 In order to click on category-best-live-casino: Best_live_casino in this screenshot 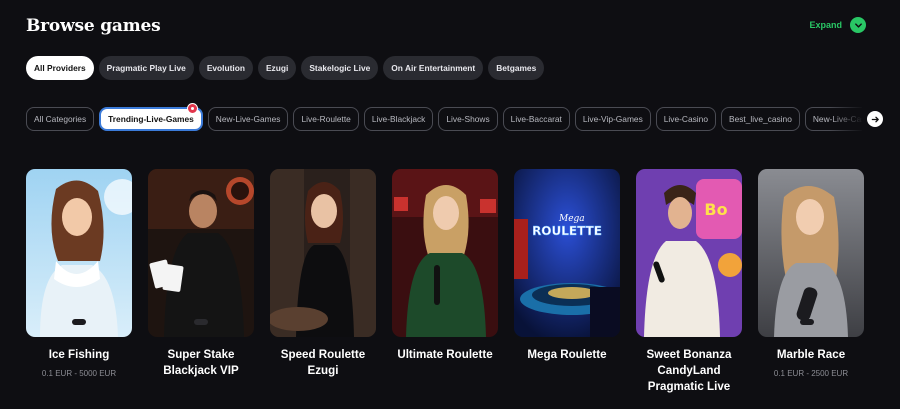, I will do `click(760, 119)`.